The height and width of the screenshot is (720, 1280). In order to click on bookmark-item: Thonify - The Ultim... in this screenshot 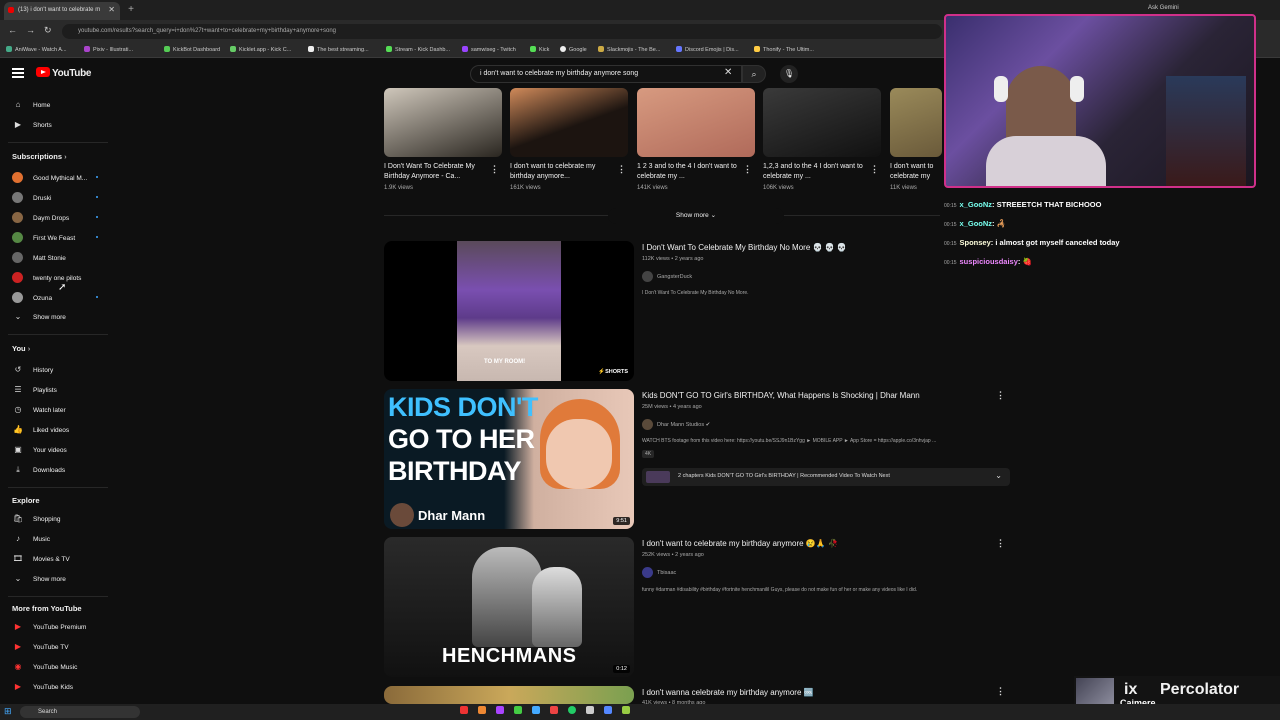, I will do `click(784, 49)`.